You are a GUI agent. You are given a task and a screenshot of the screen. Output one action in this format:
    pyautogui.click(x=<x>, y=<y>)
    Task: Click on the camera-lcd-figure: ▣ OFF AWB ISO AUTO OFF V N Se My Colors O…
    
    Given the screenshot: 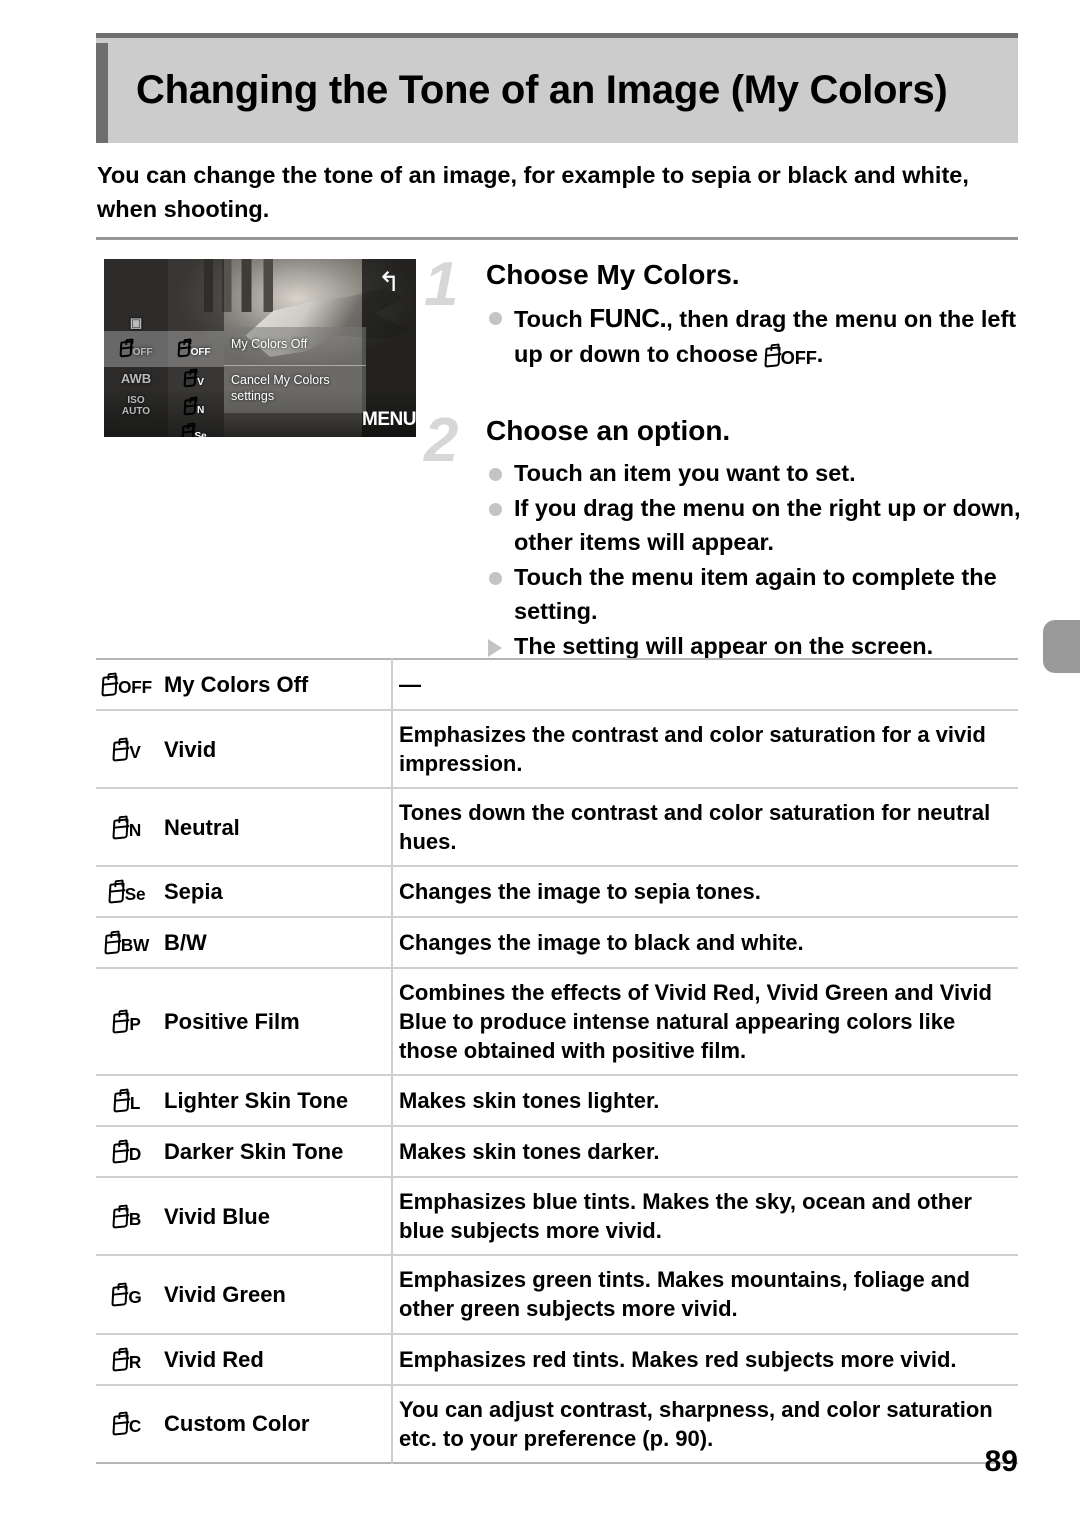 What is the action you would take?
    pyautogui.click(x=260, y=348)
    